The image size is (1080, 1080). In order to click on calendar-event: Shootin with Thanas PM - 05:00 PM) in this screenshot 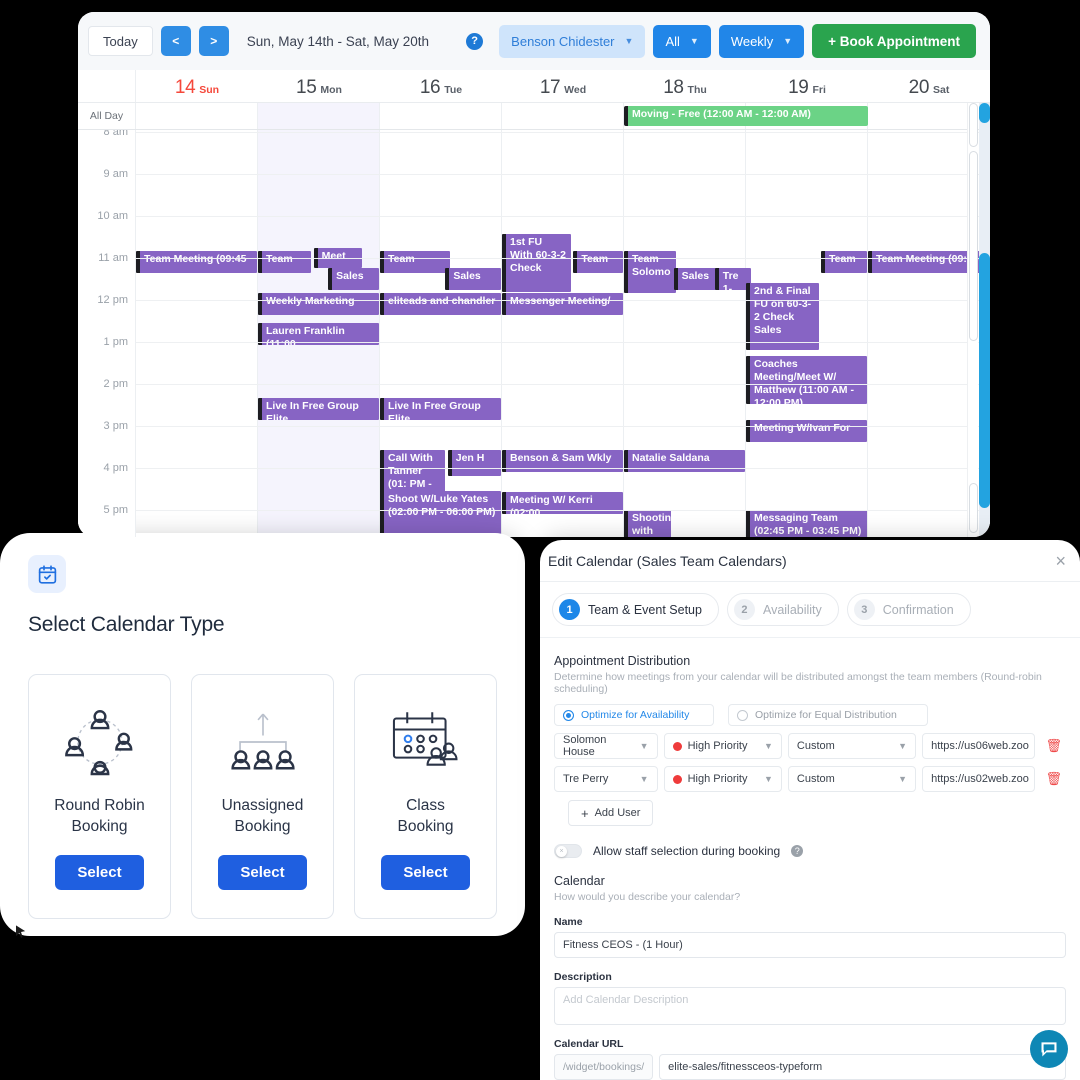, I will do `click(648, 523)`.